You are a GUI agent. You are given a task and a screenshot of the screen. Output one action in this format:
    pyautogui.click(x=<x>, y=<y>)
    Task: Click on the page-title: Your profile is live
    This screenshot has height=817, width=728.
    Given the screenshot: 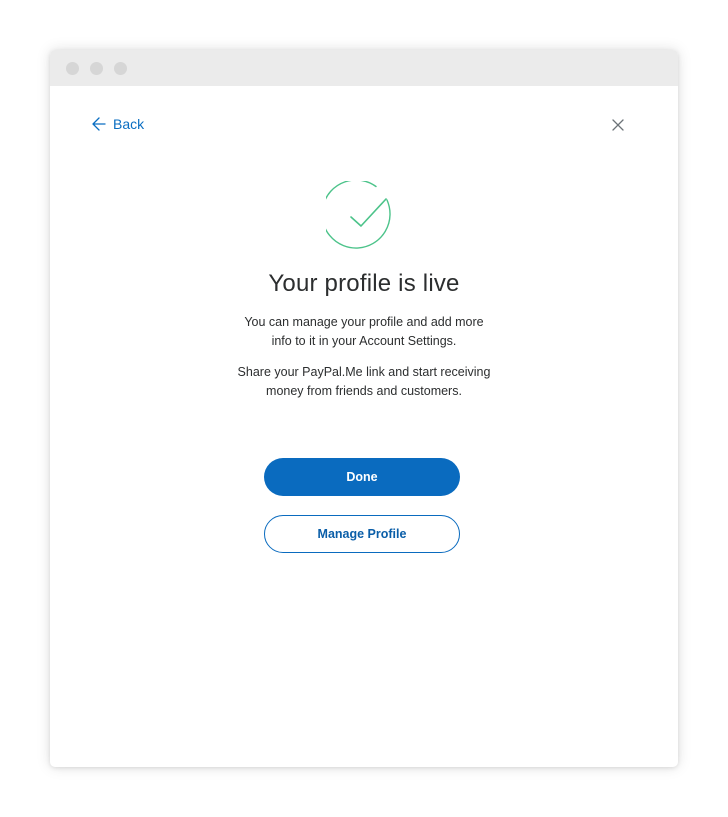 What is the action you would take?
    pyautogui.click(x=364, y=283)
    